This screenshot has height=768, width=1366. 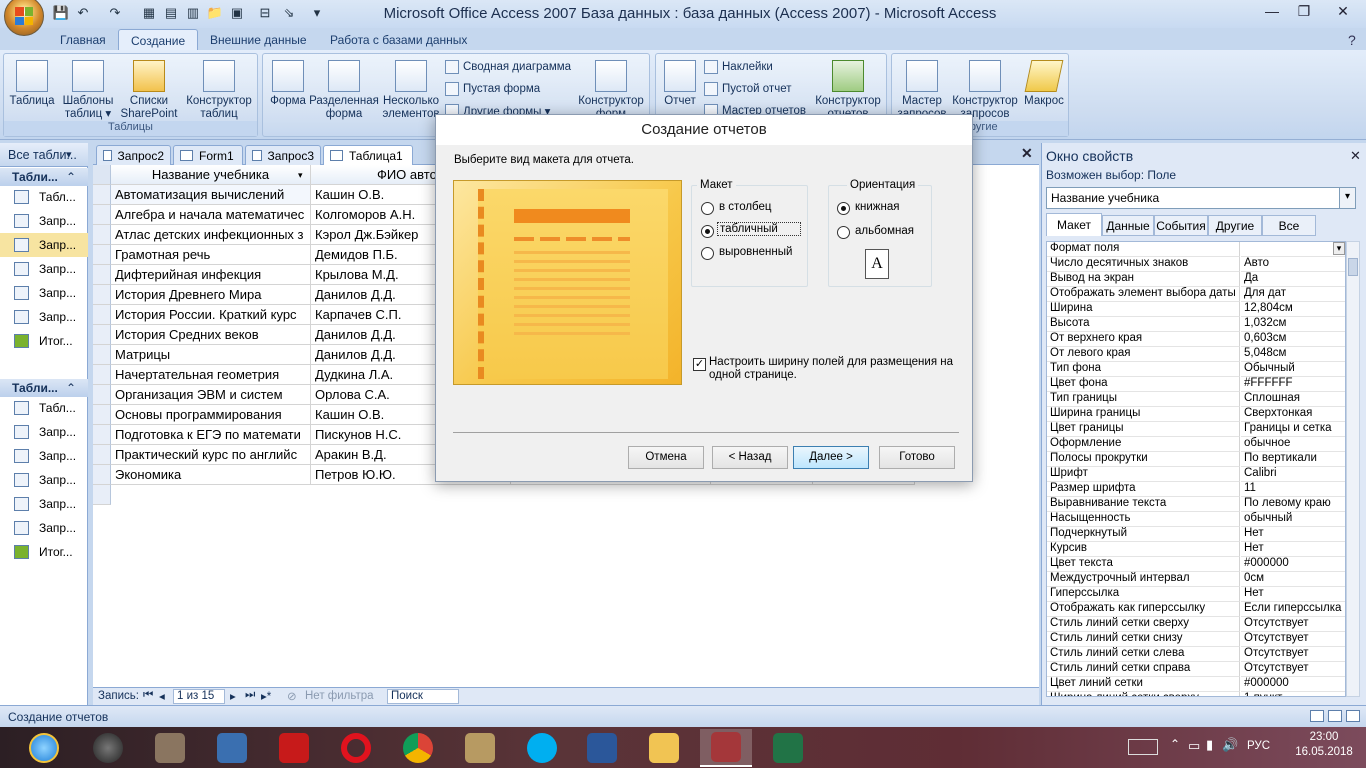 I want to click on property-row: Насыщенность обычный, so click(x=1196, y=519).